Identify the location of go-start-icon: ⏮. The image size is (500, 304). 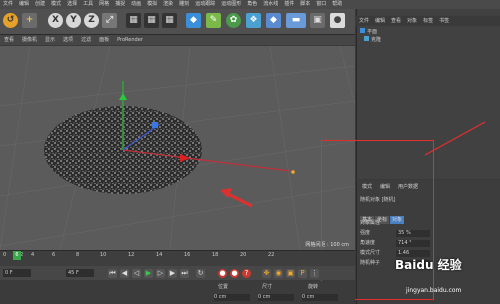
(112, 273).